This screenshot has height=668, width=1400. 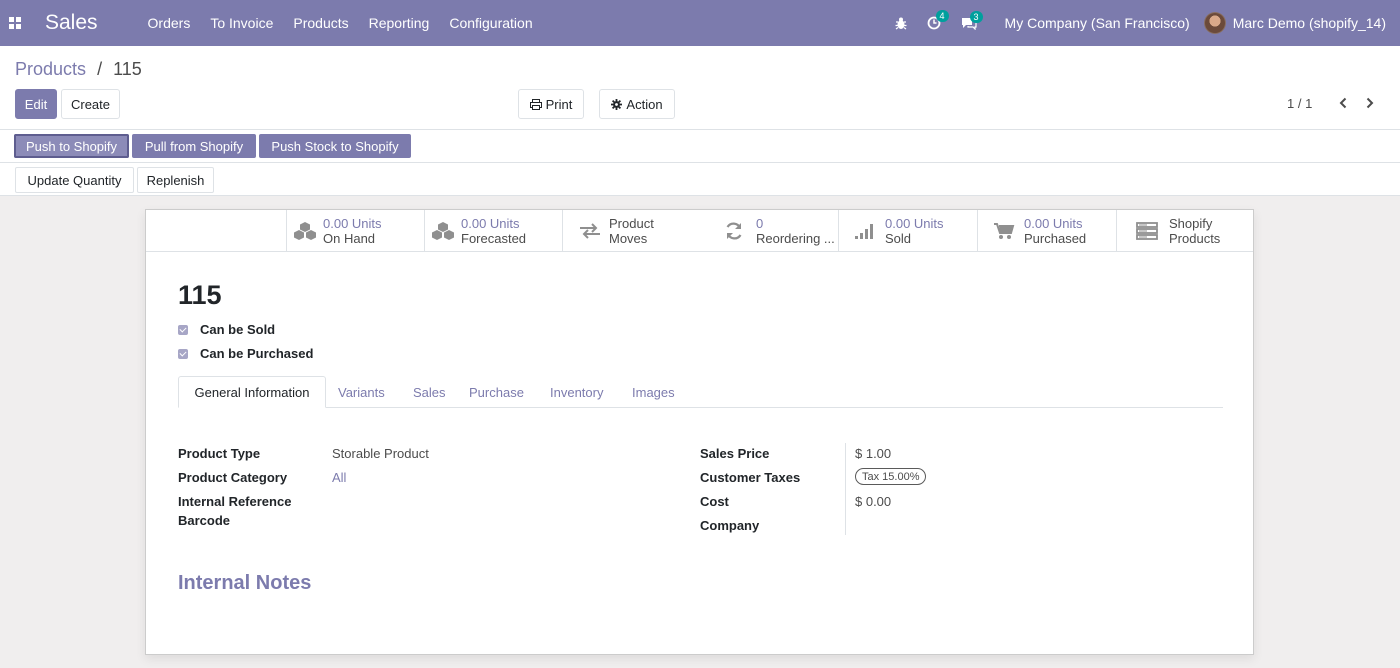 What do you see at coordinates (399, 23) in the screenshot?
I see `menu-reporting: Reporting` at bounding box center [399, 23].